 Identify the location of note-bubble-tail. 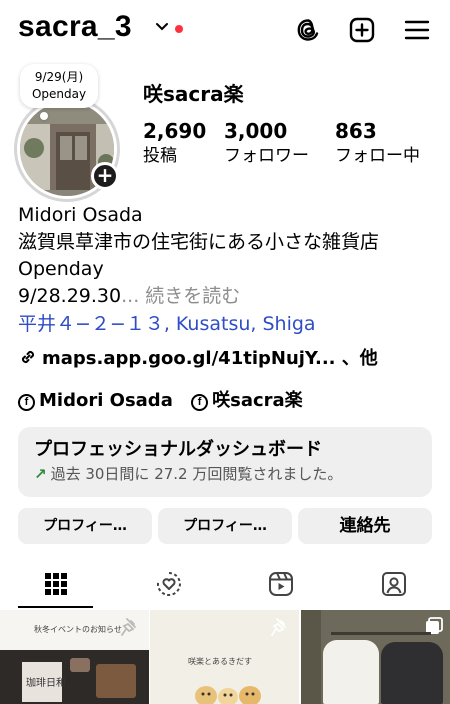
(44, 116).